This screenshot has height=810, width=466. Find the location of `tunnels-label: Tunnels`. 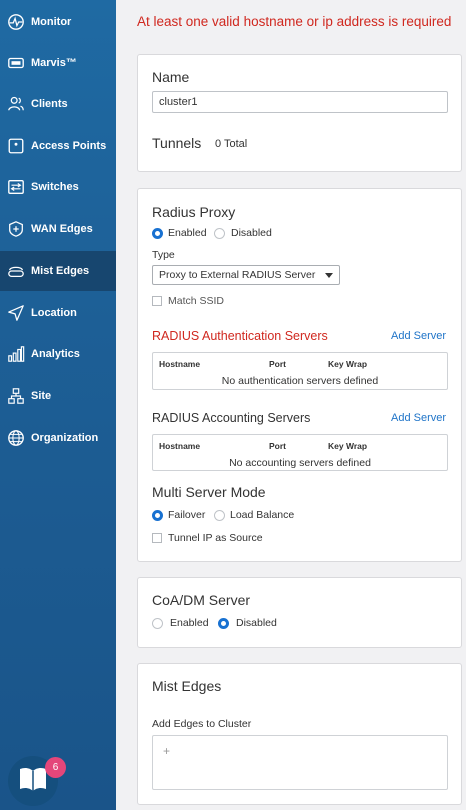

tunnels-label: Tunnels is located at coordinates (177, 143).